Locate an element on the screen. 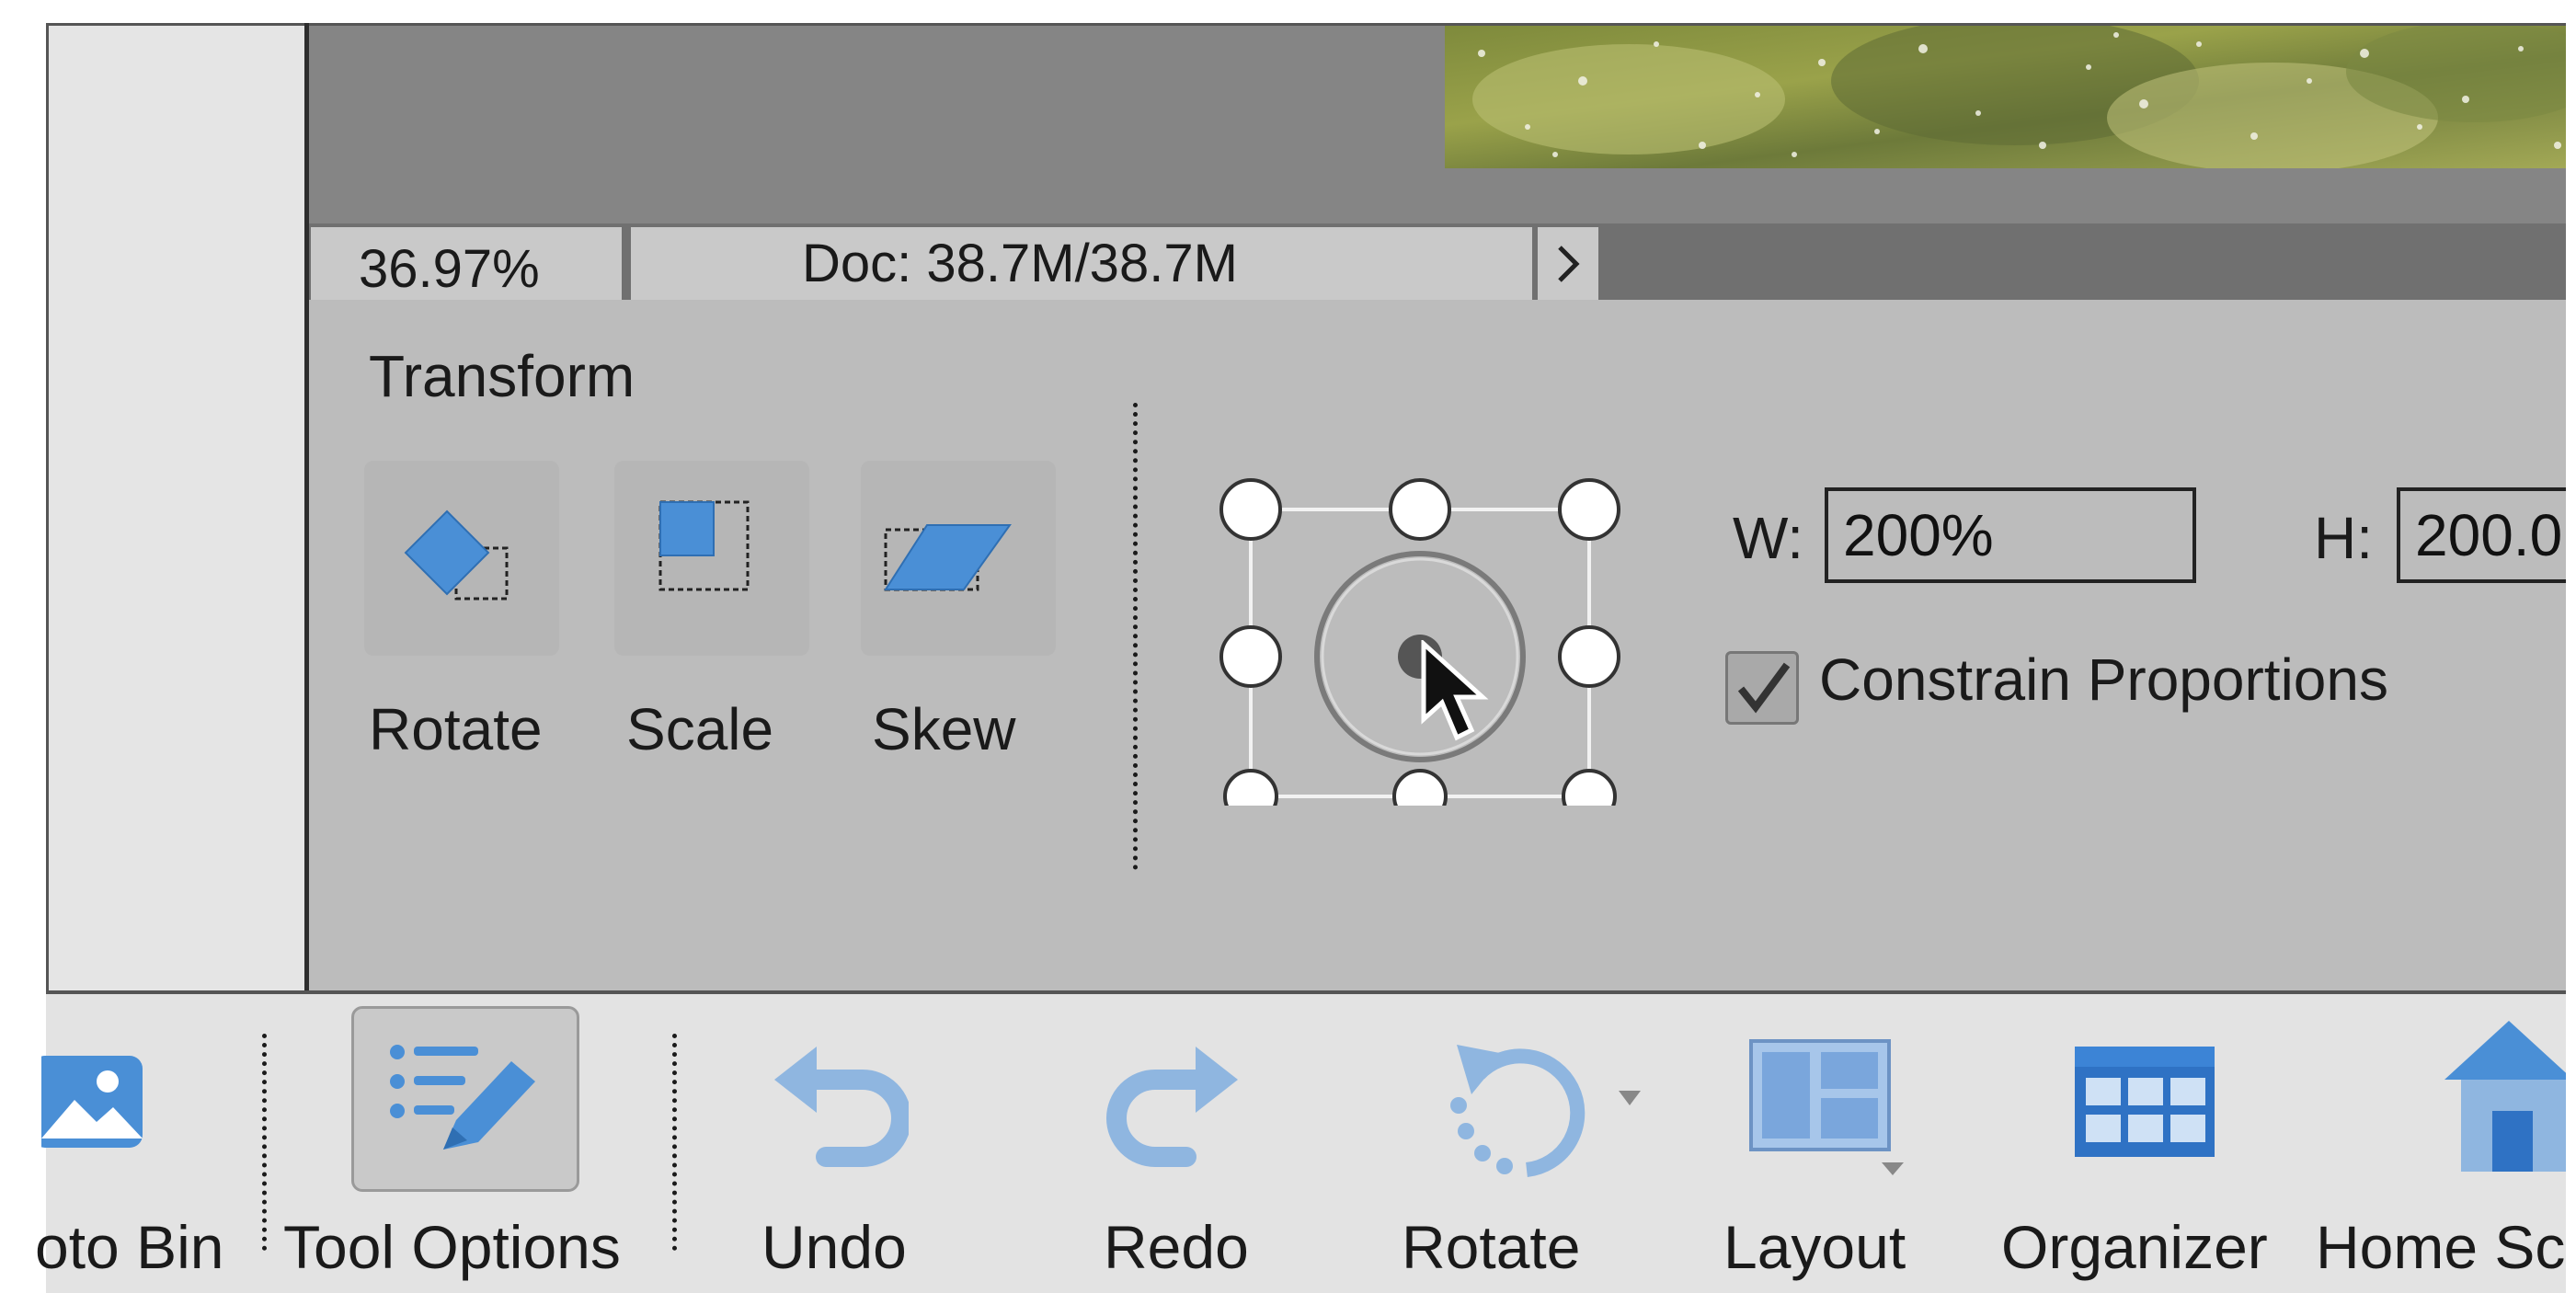 Image resolution: width=2576 pixels, height=1293 pixels. layout-label: Layout is located at coordinates (1815, 1247).